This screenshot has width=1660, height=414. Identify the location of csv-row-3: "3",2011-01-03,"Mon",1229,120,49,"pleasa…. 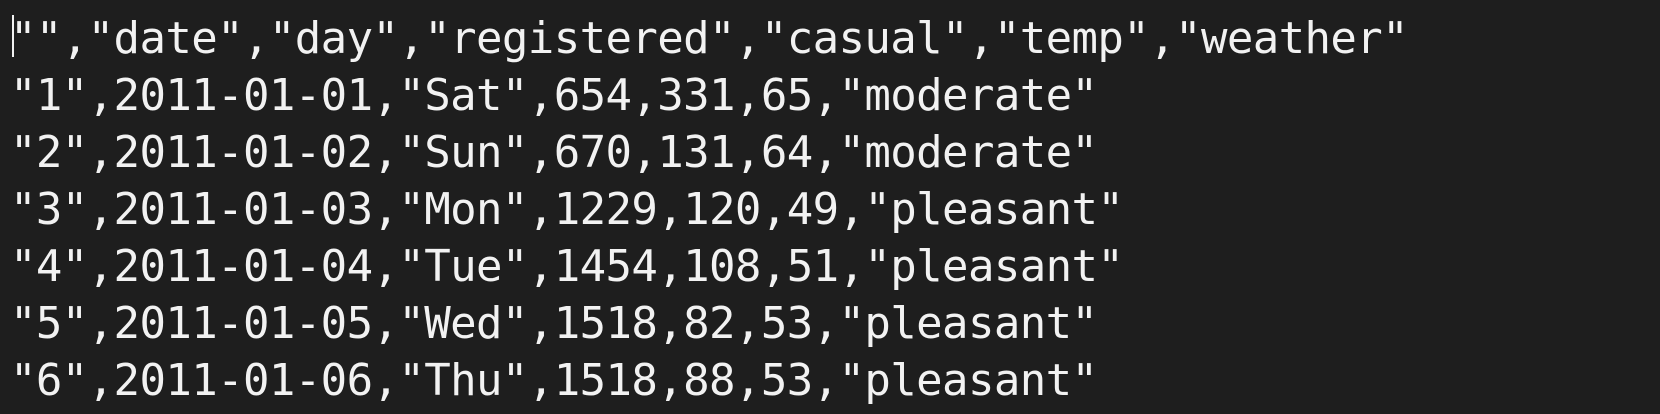
(830, 209).